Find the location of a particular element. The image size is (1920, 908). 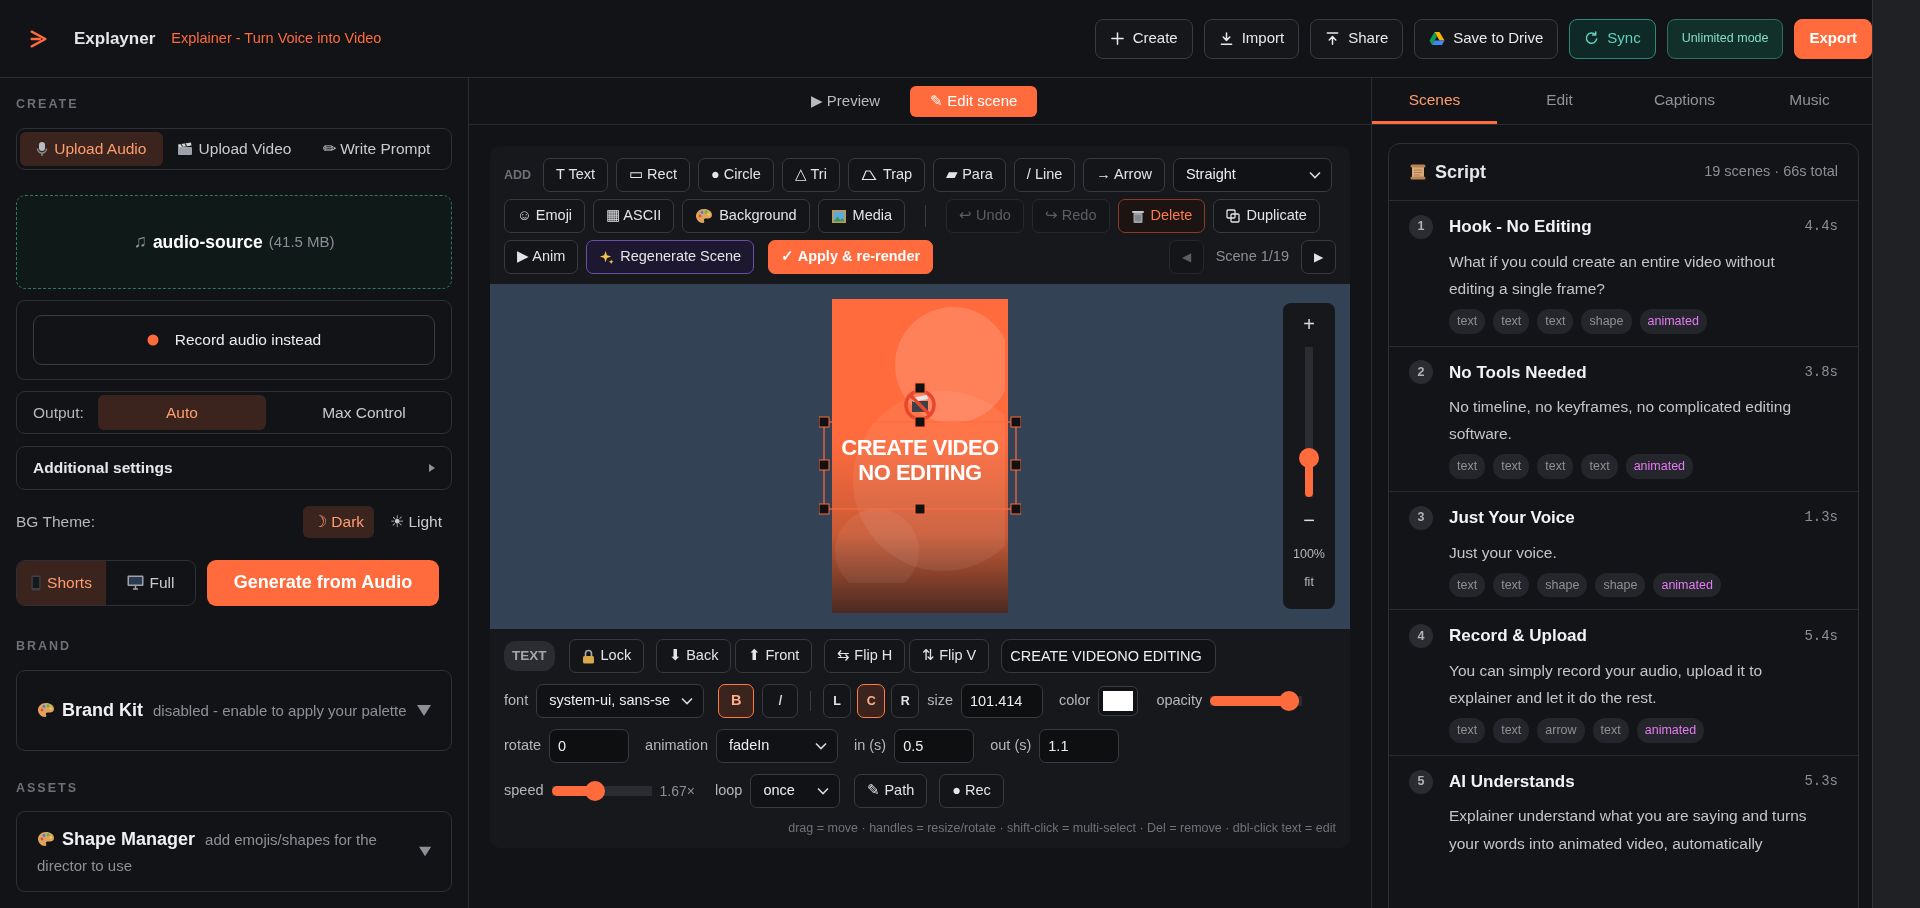

ascii-button: ▦ ASCII is located at coordinates (634, 216).